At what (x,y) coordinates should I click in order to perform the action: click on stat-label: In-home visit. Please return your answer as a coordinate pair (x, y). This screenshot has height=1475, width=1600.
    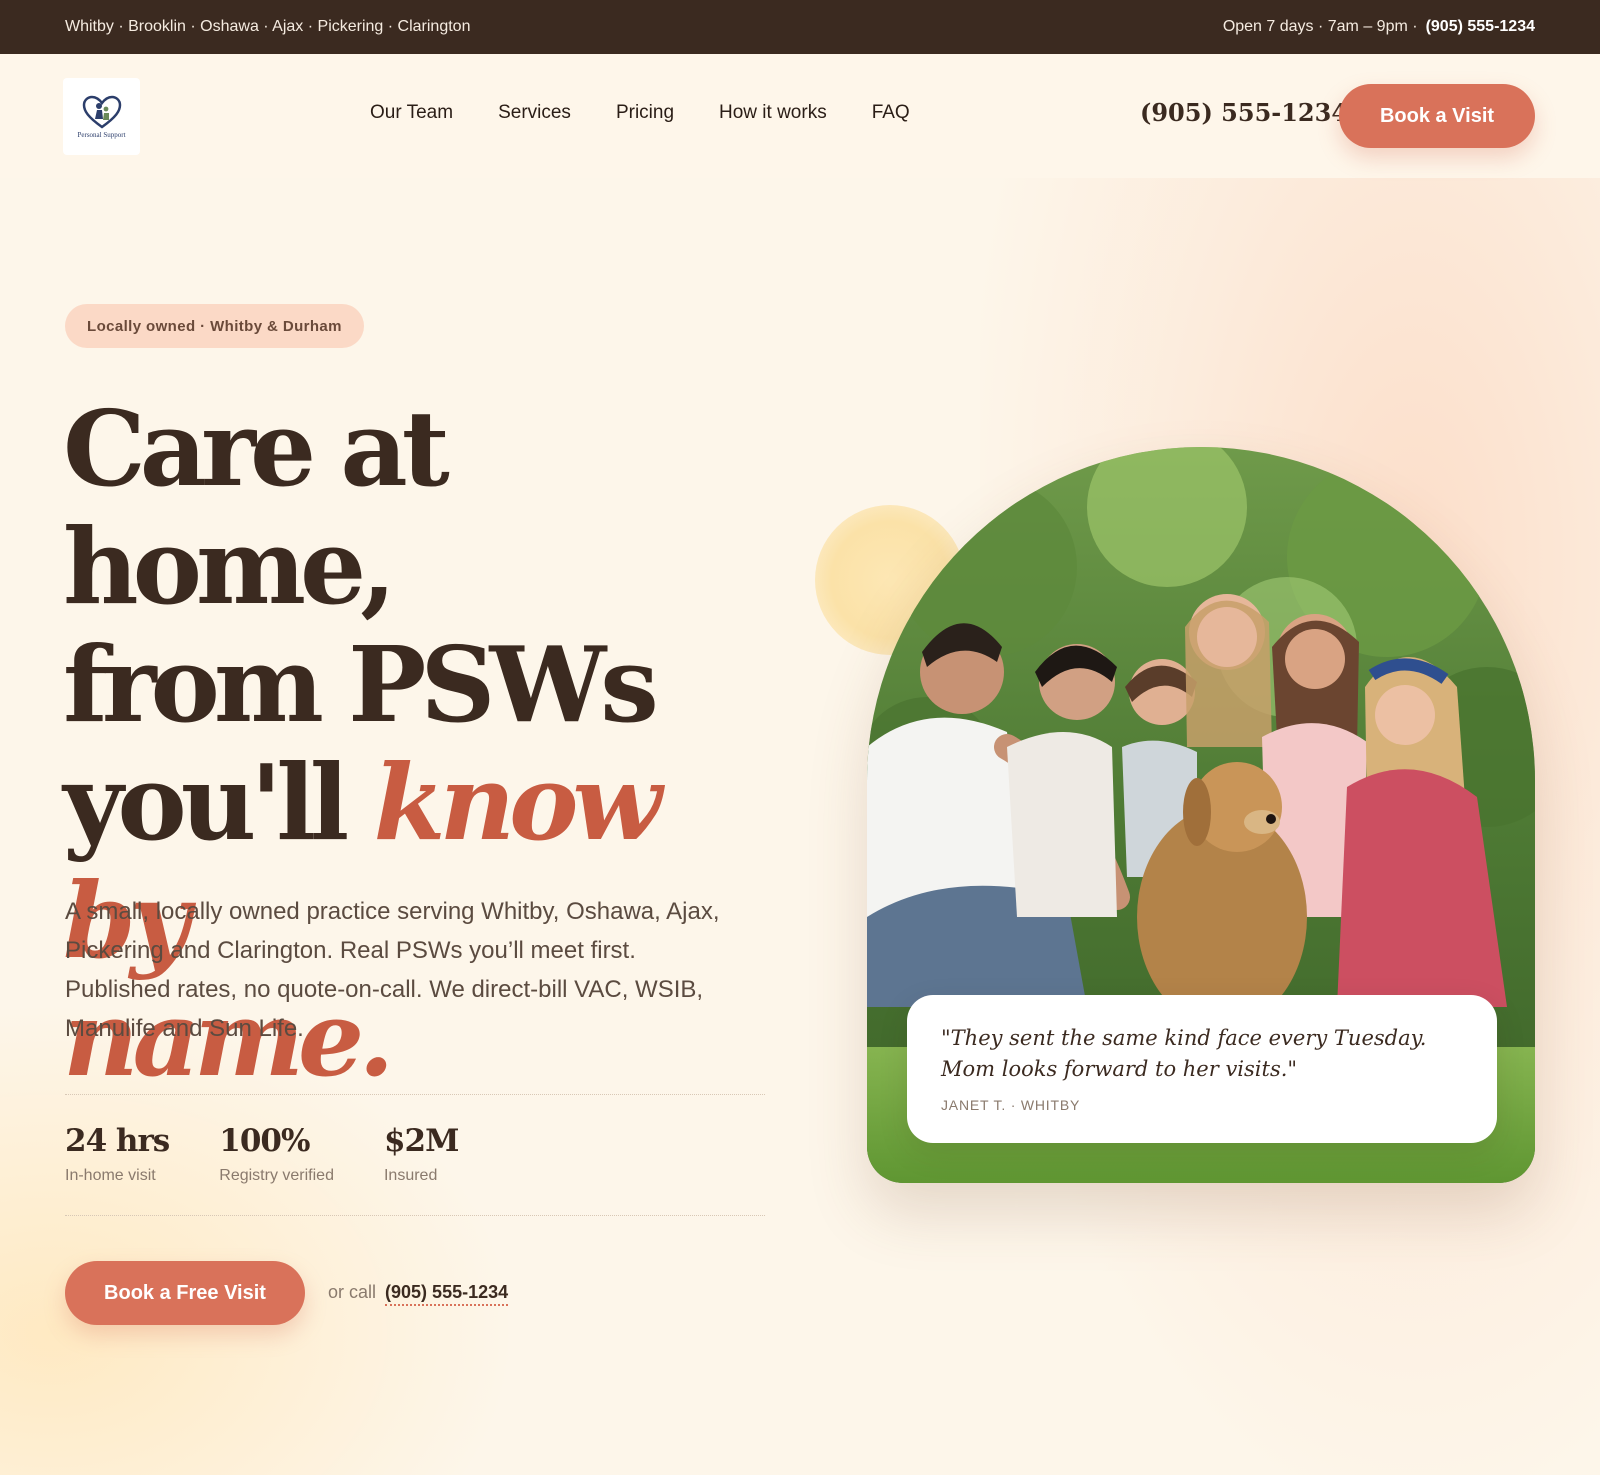
    Looking at the image, I should click on (110, 1175).